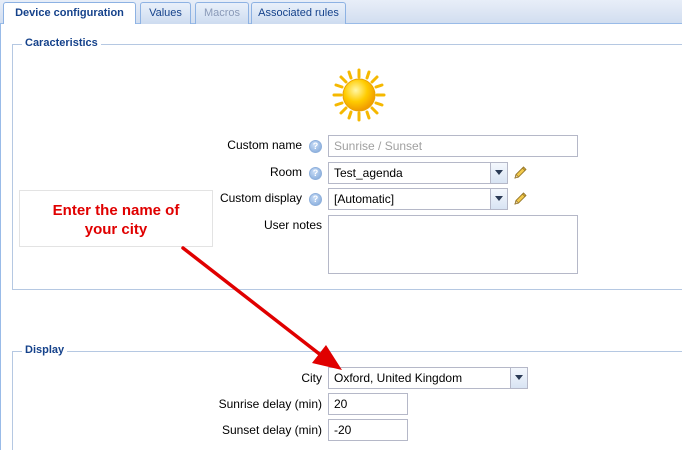  What do you see at coordinates (285, 172) in the screenshot?
I see `room-label: Room` at bounding box center [285, 172].